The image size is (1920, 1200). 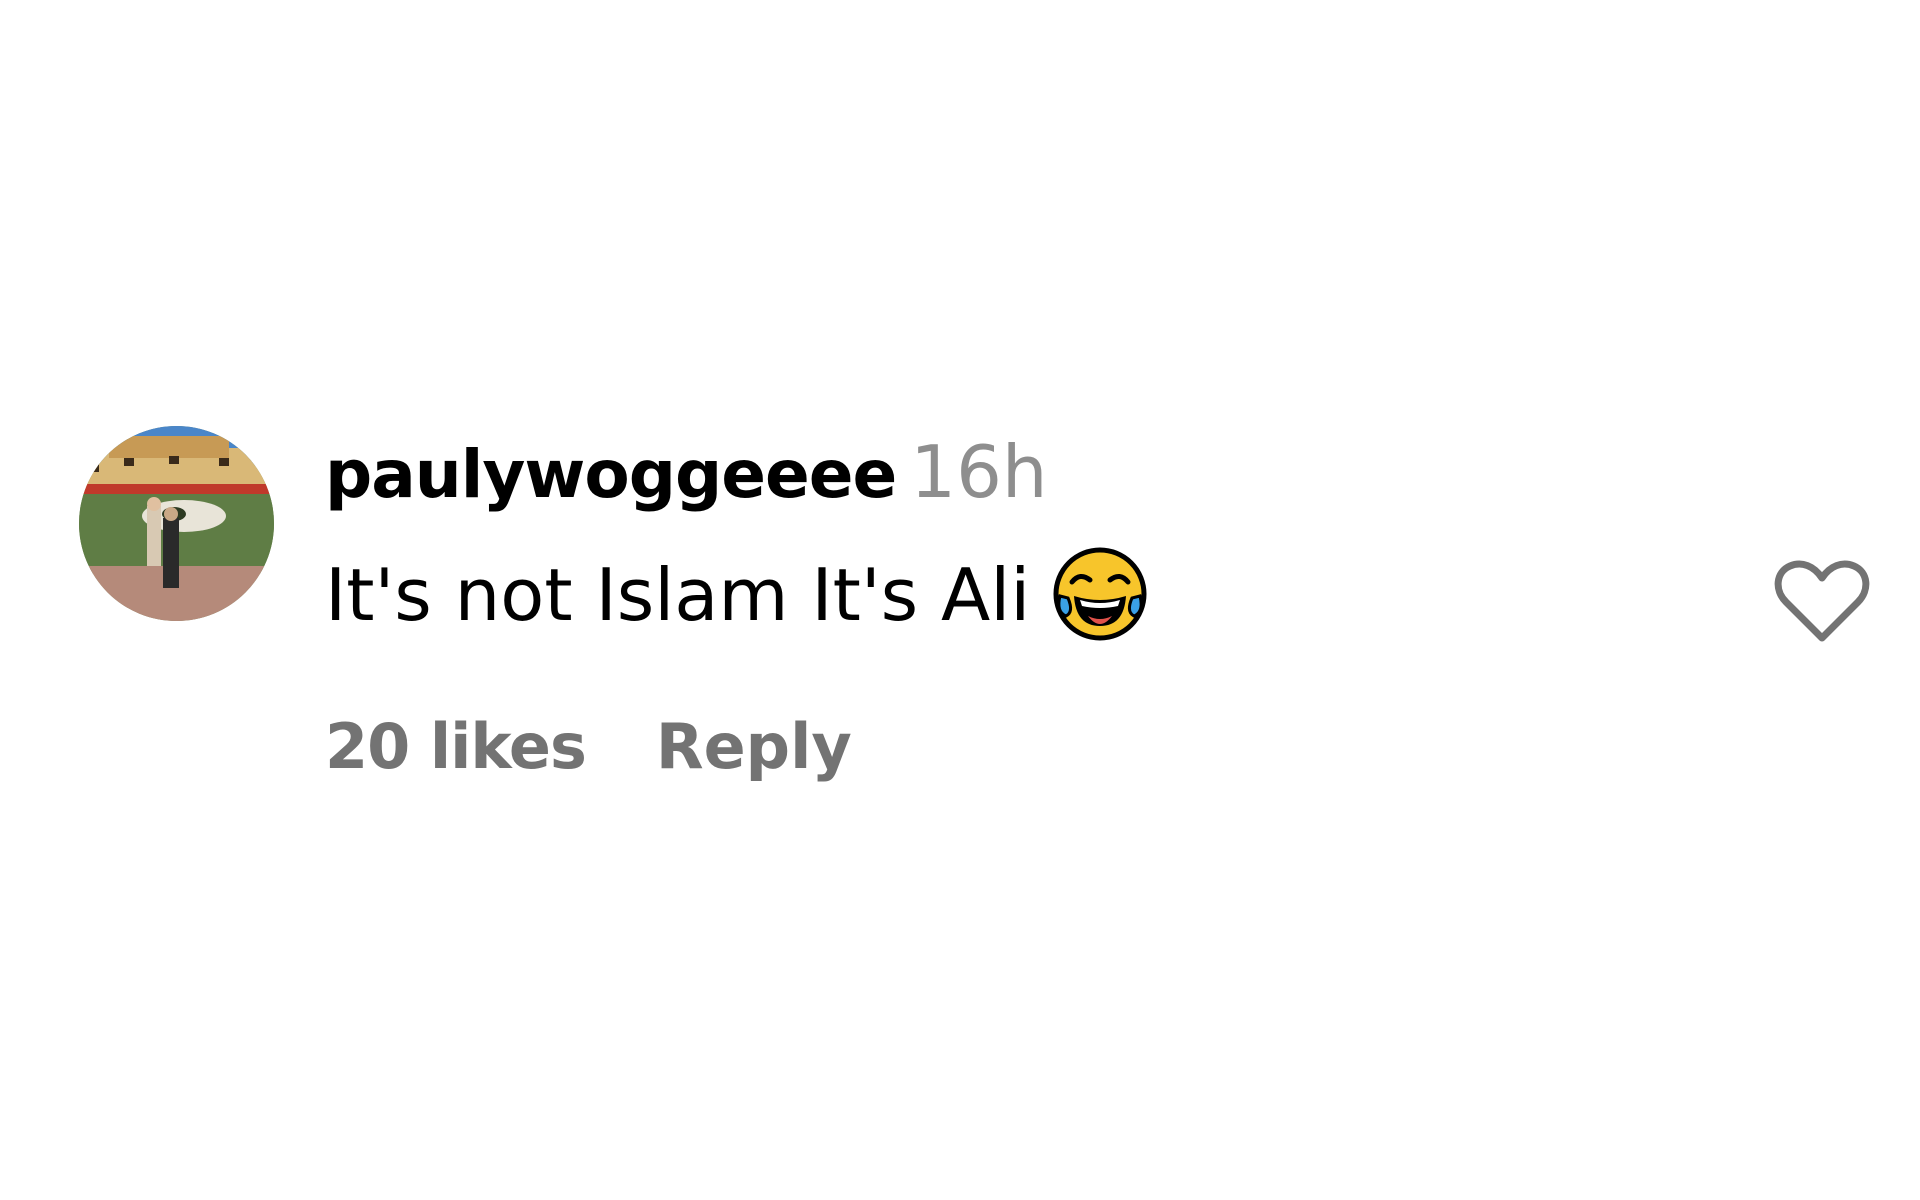 What do you see at coordinates (1100, 594) in the screenshot?
I see `face-with-tears-of-joy-icon` at bounding box center [1100, 594].